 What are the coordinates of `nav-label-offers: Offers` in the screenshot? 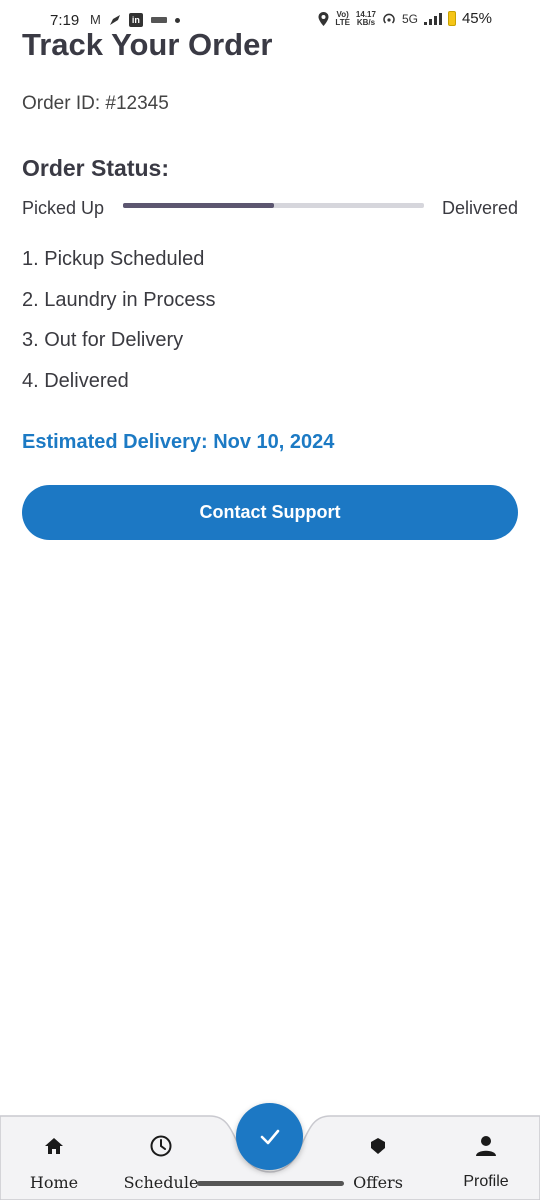 It's located at (378, 1182).